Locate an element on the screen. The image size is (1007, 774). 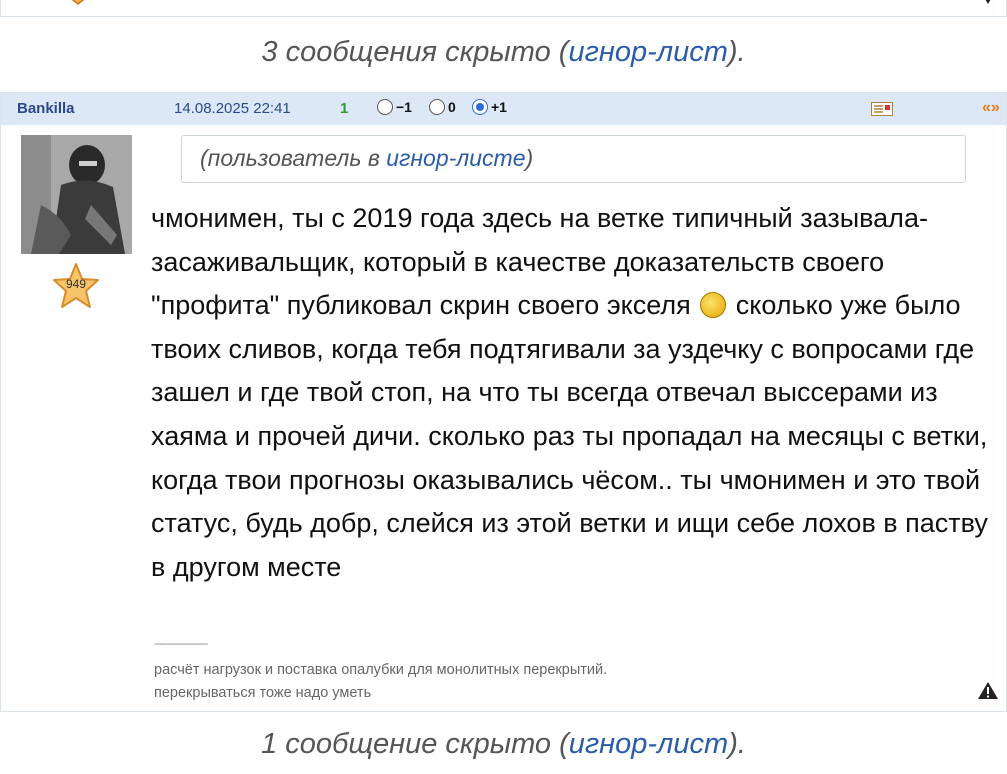
vote-minus-one: −1 is located at coordinates (394, 107).